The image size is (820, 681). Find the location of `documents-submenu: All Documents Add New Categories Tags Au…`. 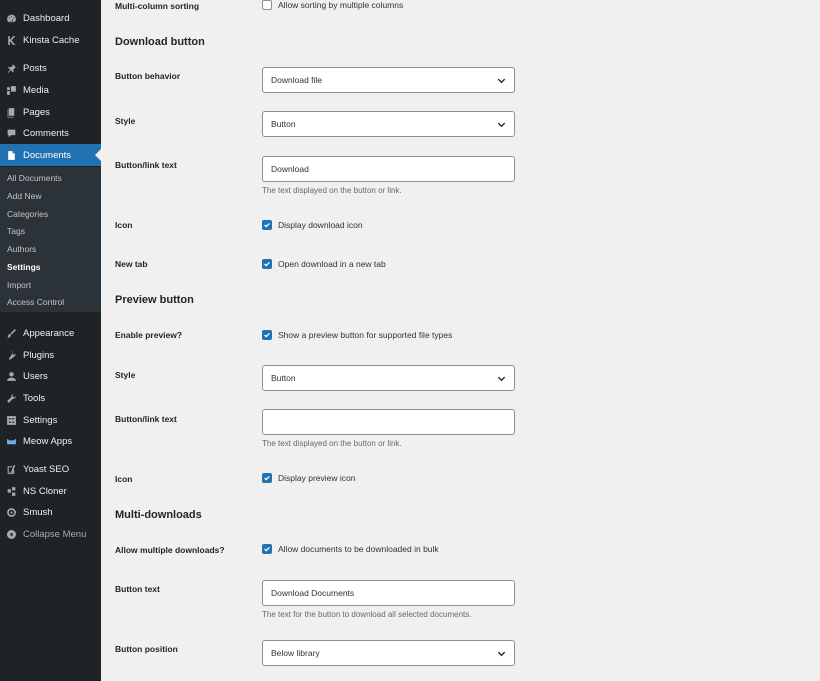

documents-submenu: All Documents Add New Categories Tags Au… is located at coordinates (50, 239).